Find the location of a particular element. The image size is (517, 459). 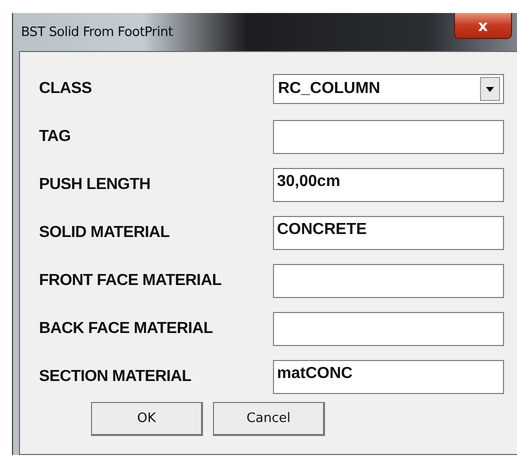

input-field: matCONC is located at coordinates (388, 377).